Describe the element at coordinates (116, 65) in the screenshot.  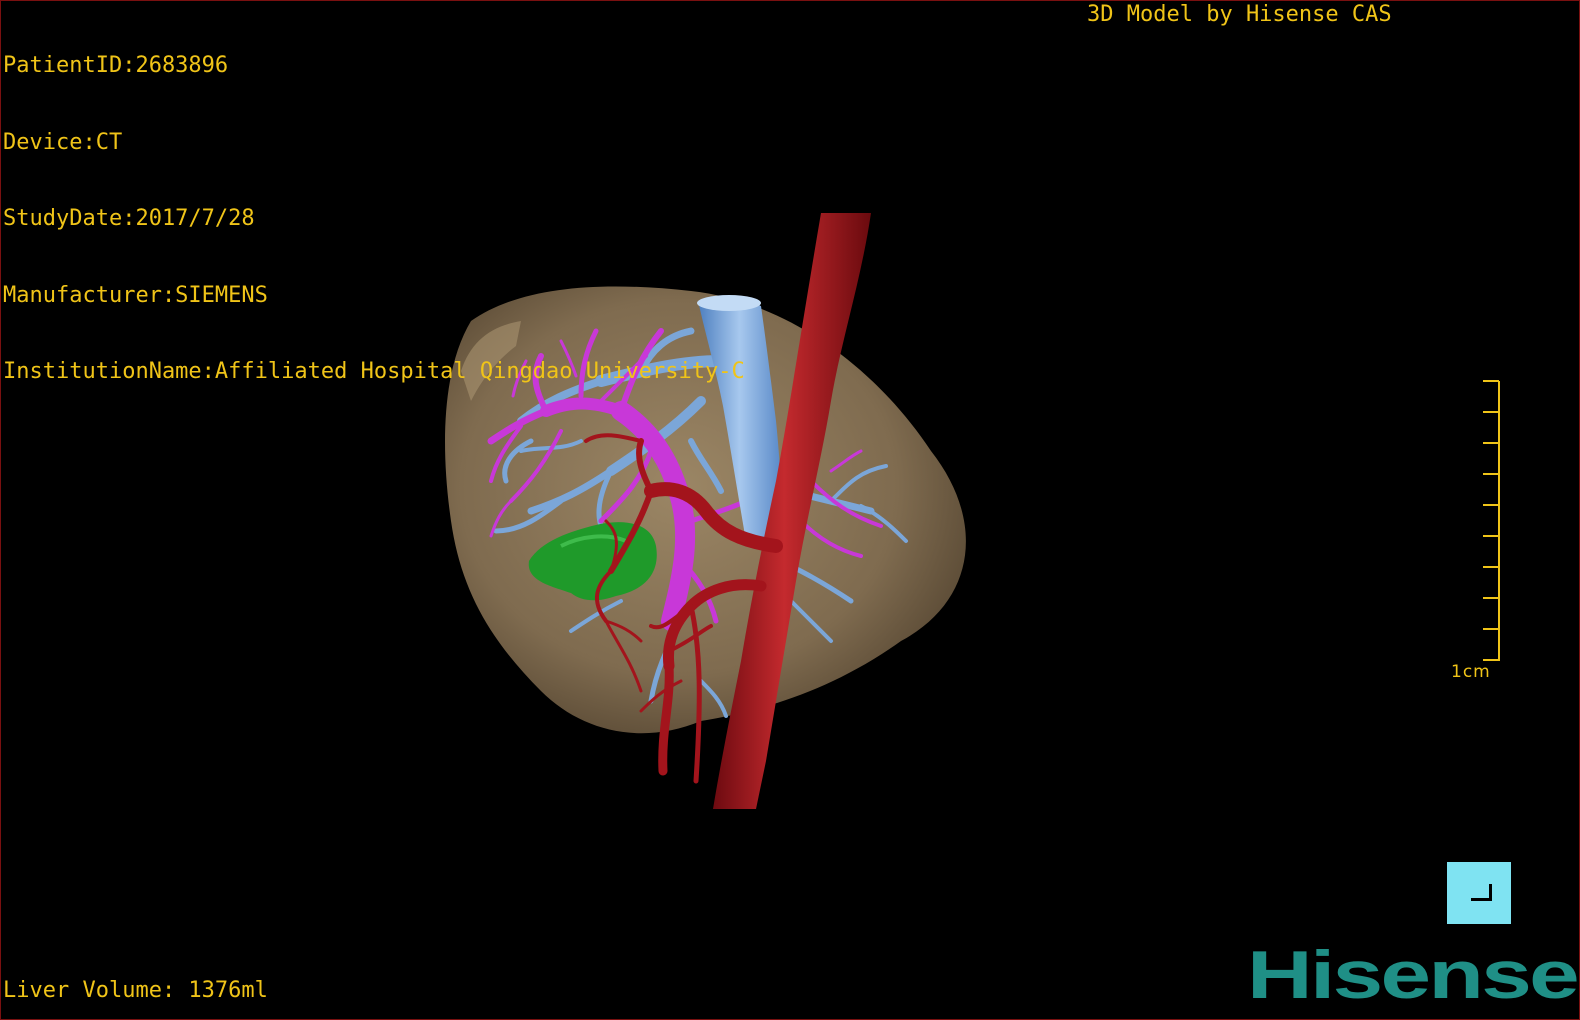
I see `patient-id: PatientID:2683896` at that location.